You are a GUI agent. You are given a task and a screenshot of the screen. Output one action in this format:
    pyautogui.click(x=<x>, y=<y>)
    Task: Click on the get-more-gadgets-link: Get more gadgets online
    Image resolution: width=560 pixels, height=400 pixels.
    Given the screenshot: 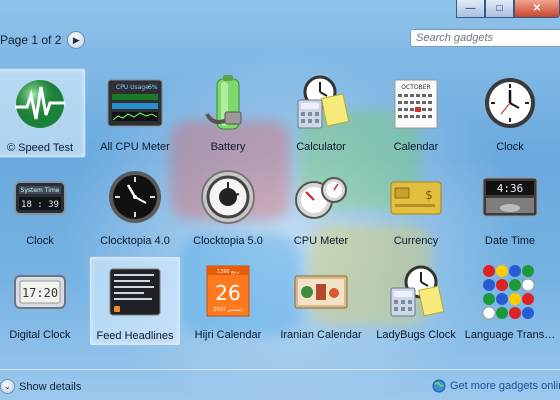 What is the action you would take?
    pyautogui.click(x=496, y=386)
    